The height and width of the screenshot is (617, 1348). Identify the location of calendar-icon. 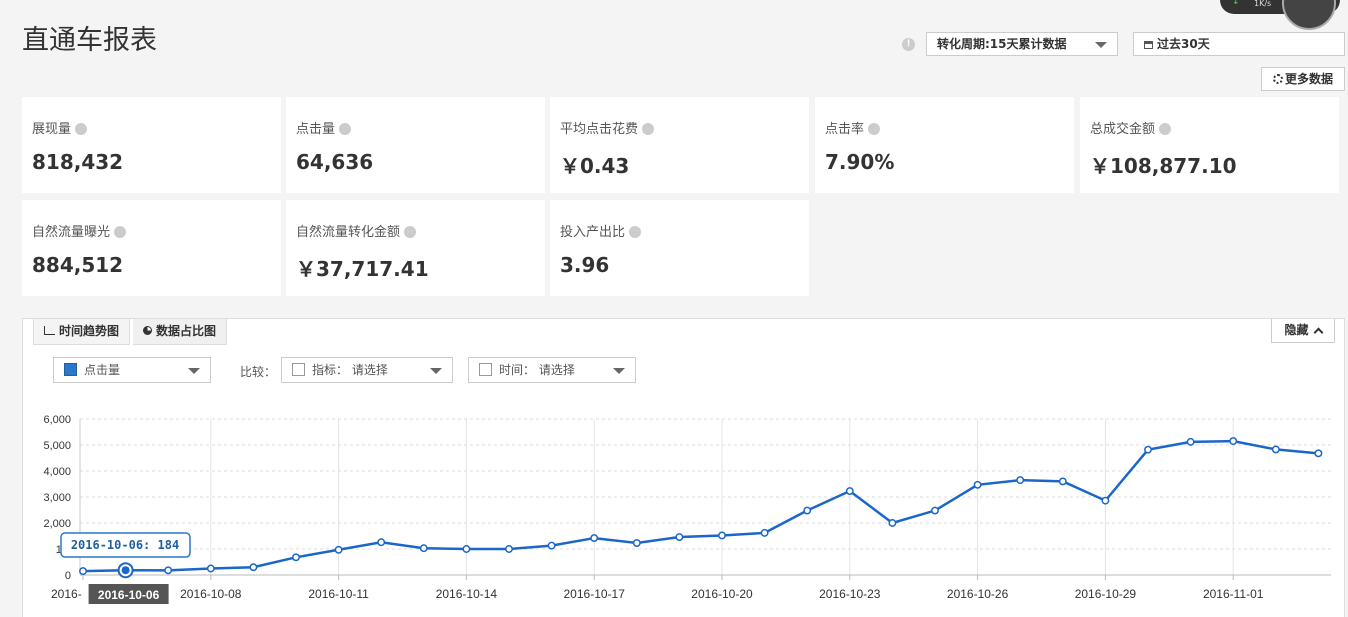
(1148, 45).